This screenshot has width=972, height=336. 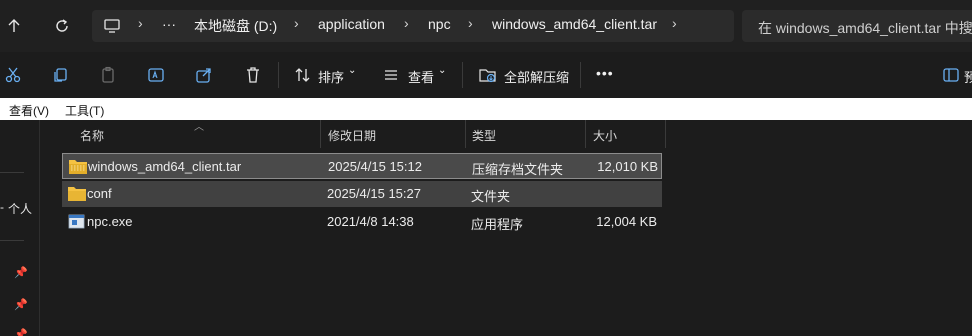 What do you see at coordinates (99, 193) in the screenshot?
I see `file-name: conf` at bounding box center [99, 193].